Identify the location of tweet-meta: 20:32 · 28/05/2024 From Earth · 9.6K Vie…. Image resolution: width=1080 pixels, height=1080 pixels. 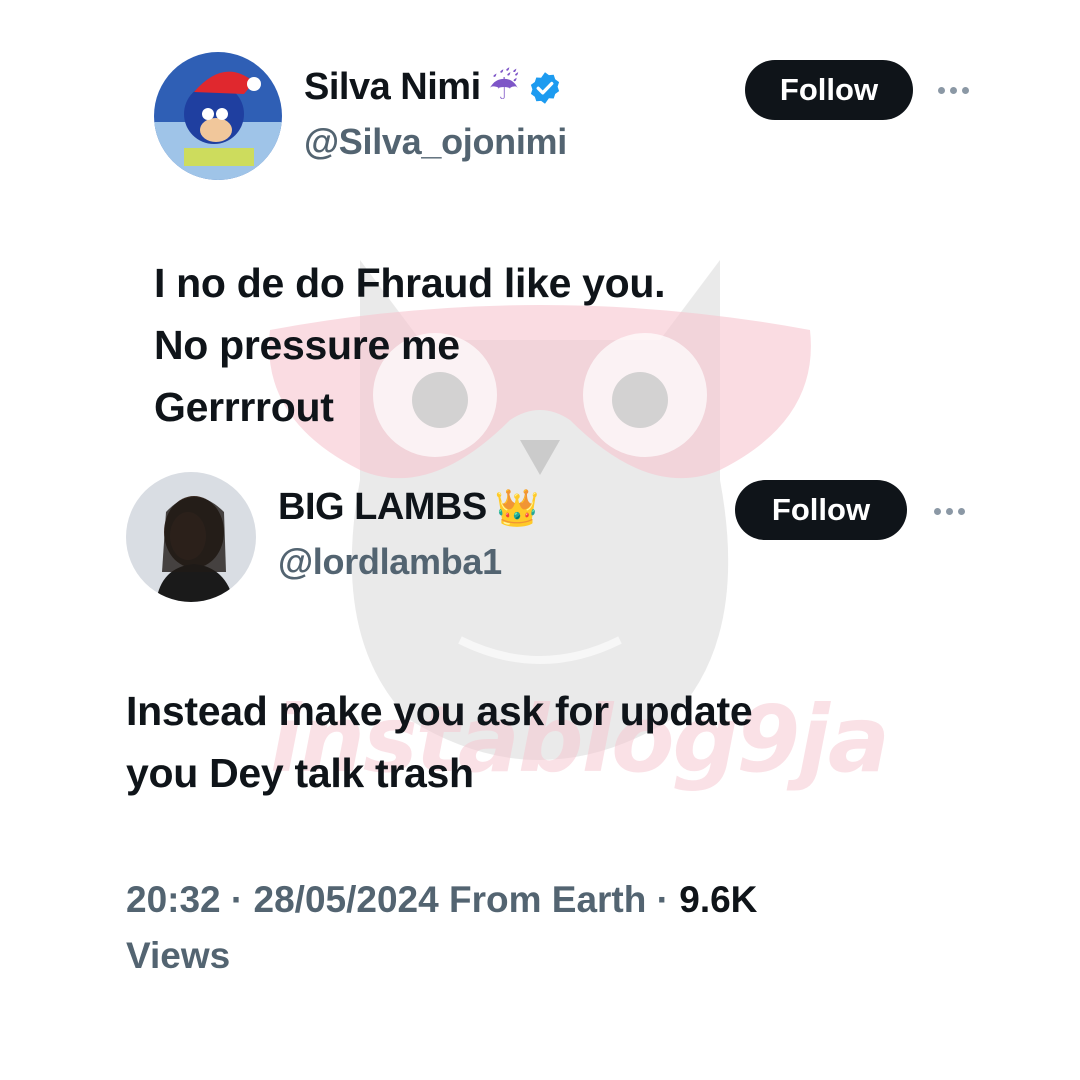
(536, 928).